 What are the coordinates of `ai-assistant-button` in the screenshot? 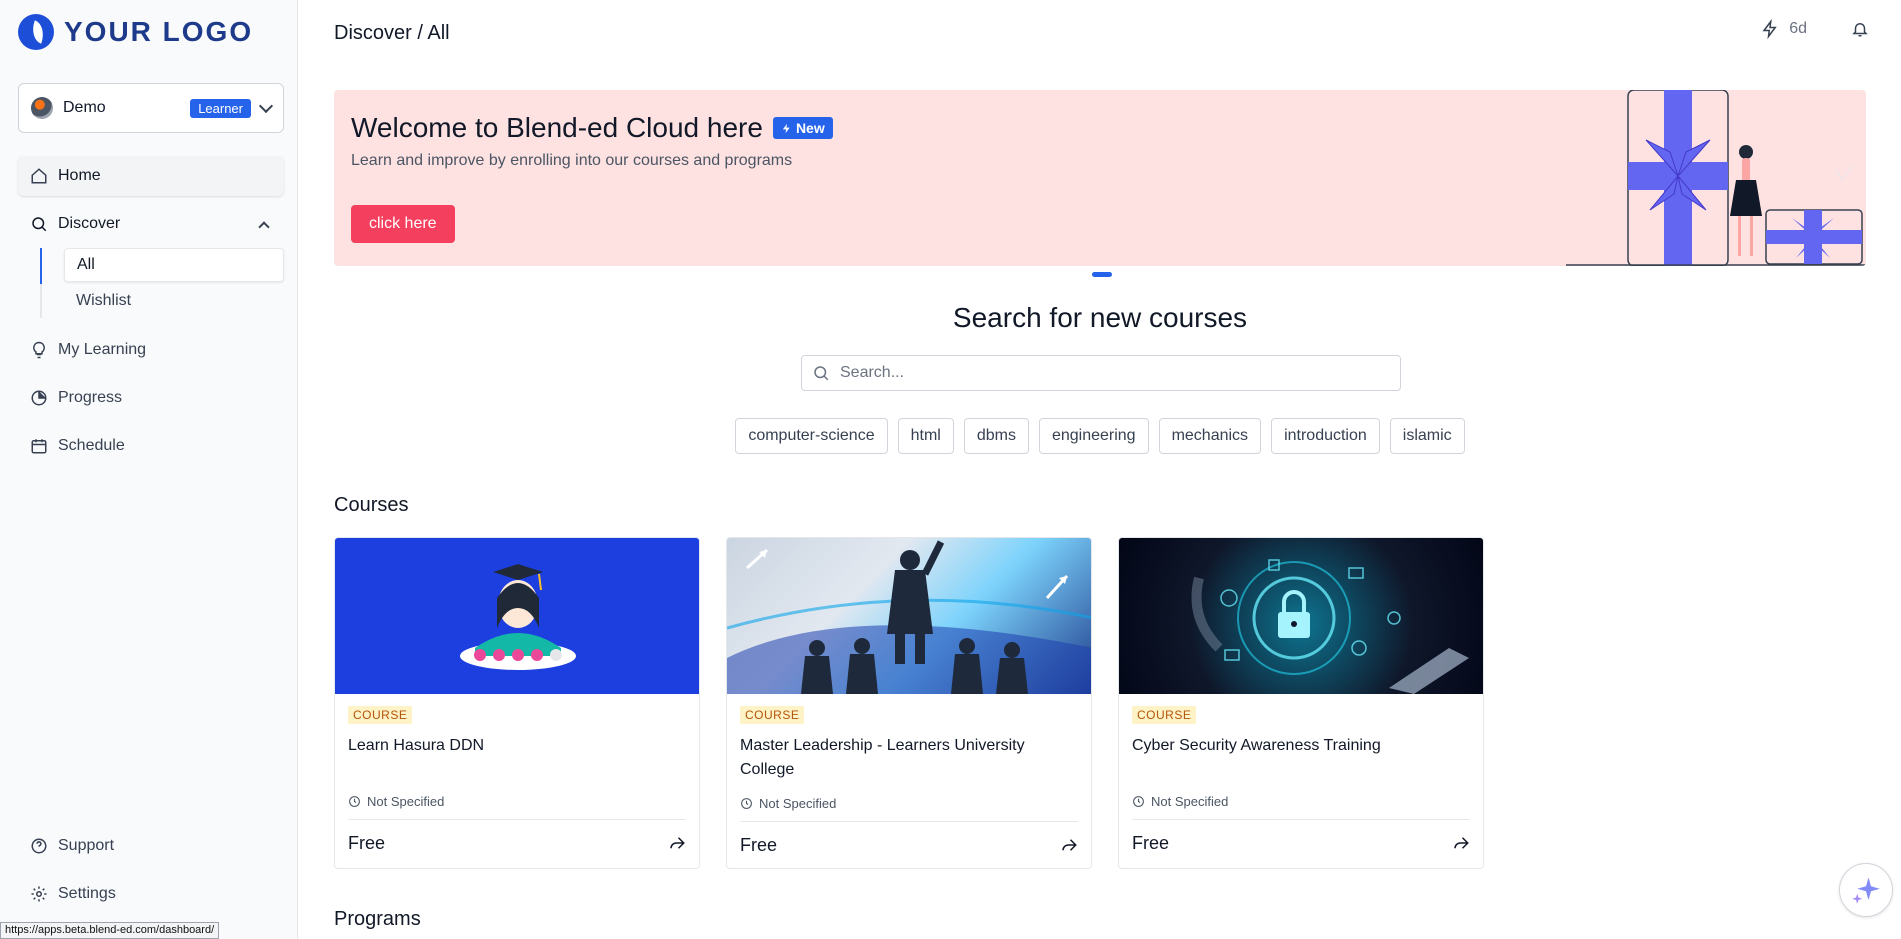 It's located at (1866, 890).